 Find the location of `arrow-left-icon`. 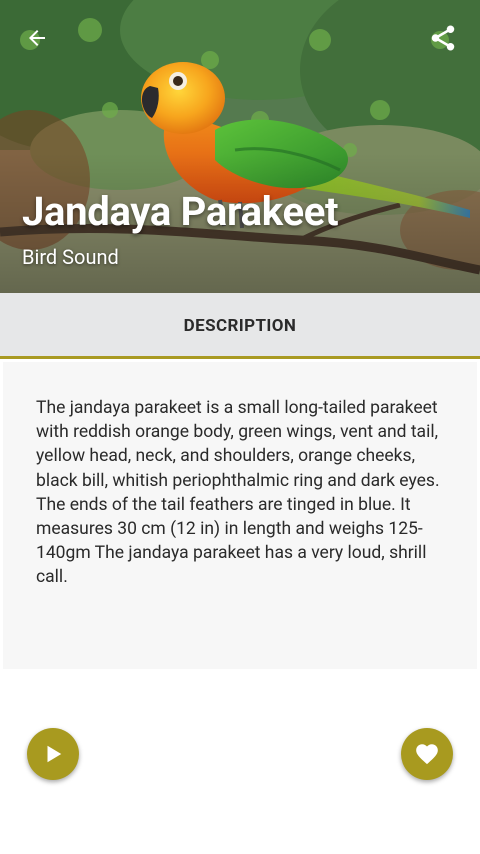

arrow-left-icon is located at coordinates (37, 38).